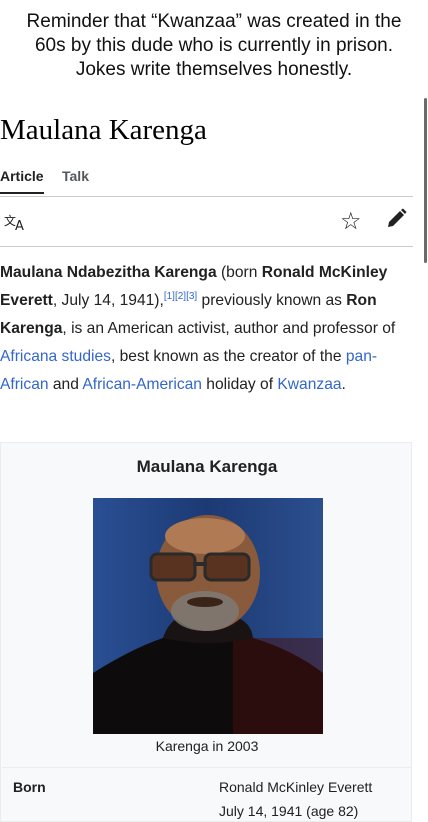 This screenshot has height=822, width=428. What do you see at coordinates (296, 787) in the screenshot?
I see `born-name-value: Ronald McKinley Everett` at bounding box center [296, 787].